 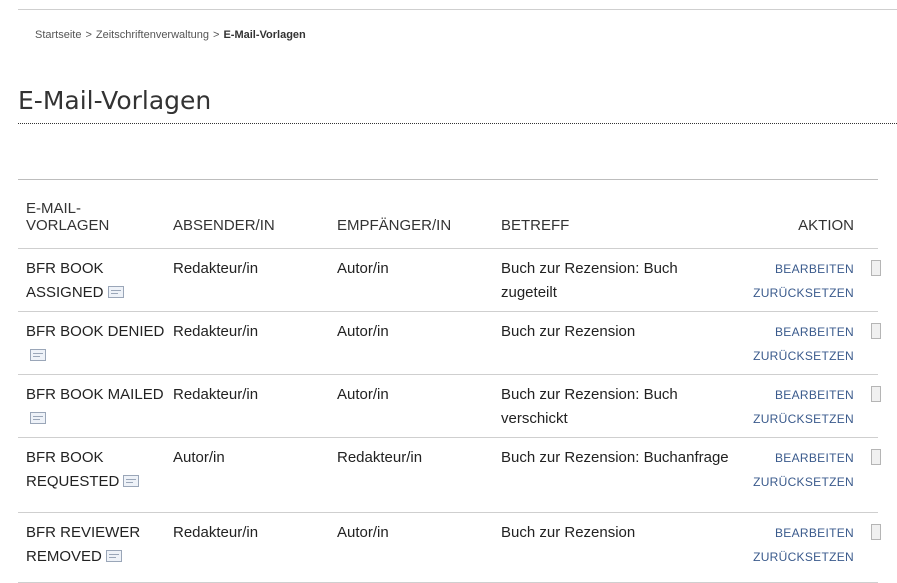 What do you see at coordinates (589, 280) in the screenshot?
I see `subject-cell: Buch zur Rezension: Buch zugeteilt` at bounding box center [589, 280].